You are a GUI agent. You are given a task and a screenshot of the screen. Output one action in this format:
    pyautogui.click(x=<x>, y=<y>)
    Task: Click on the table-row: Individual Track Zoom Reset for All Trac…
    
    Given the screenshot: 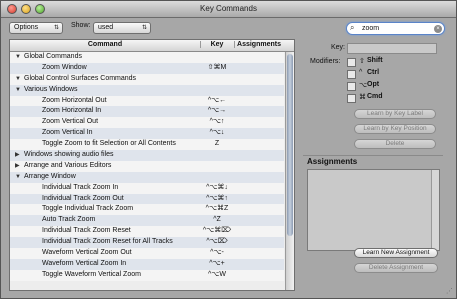 What is the action you would take?
    pyautogui.click(x=147, y=243)
    